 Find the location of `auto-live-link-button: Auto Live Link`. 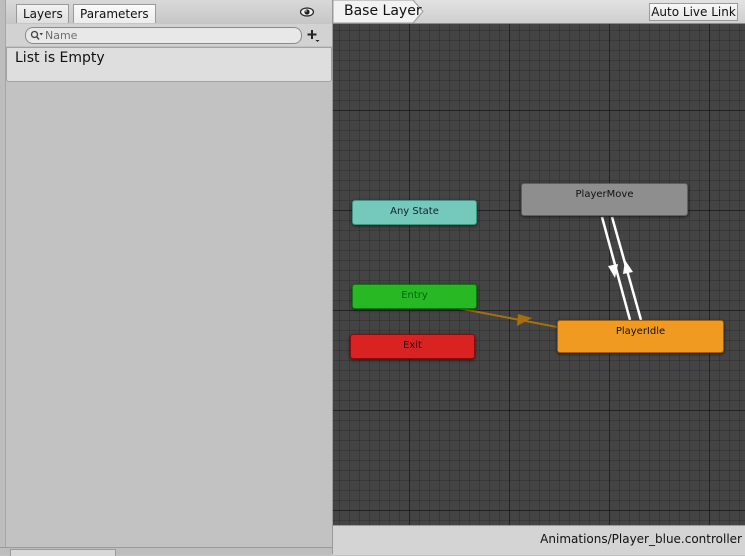

auto-live-link-button: Auto Live Link is located at coordinates (693, 12).